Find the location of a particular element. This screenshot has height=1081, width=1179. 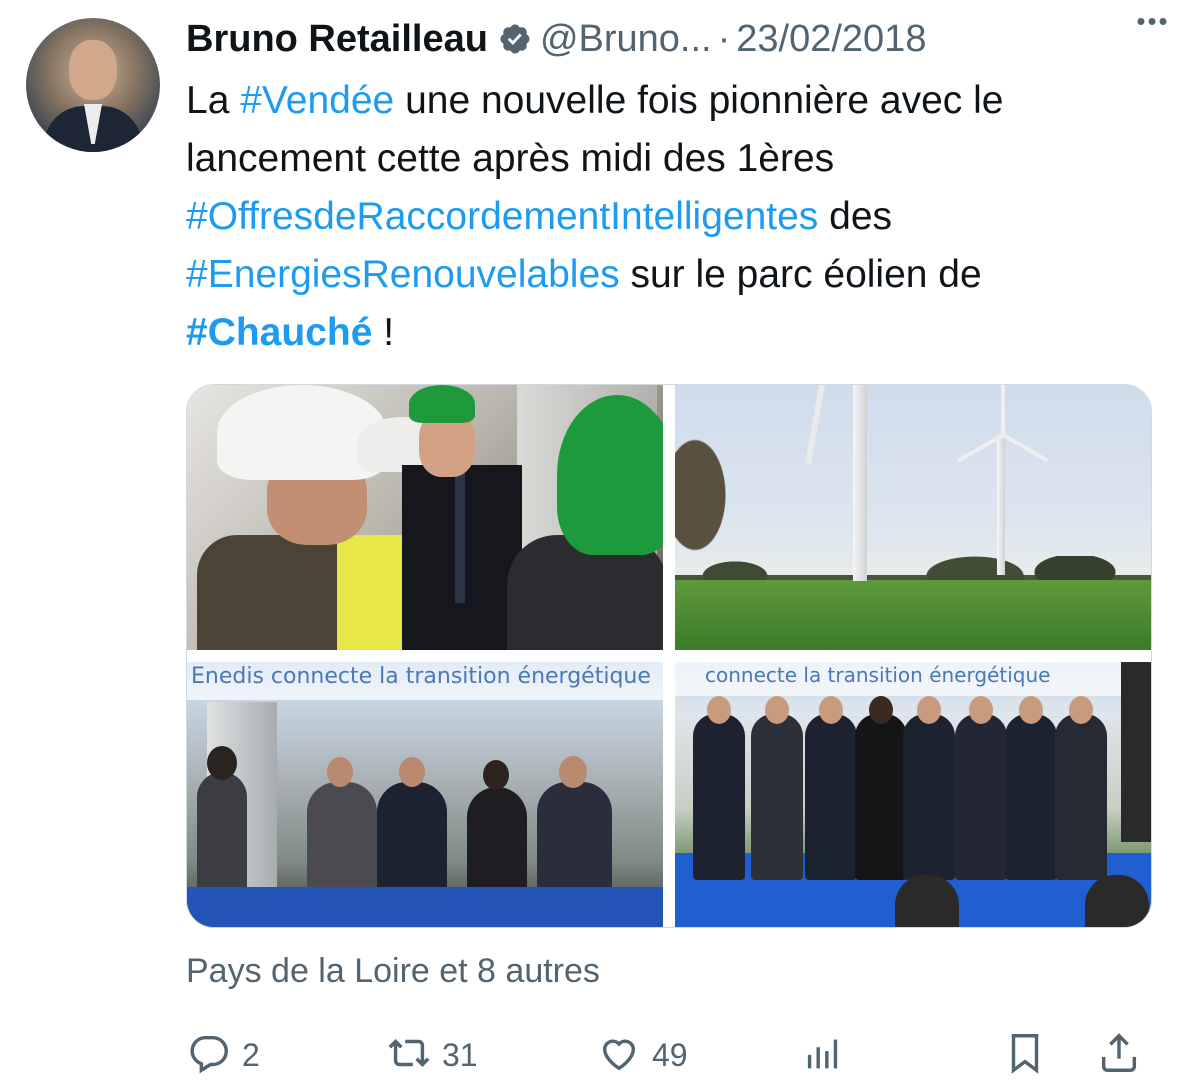

reply-count: 2 is located at coordinates (251, 1054).